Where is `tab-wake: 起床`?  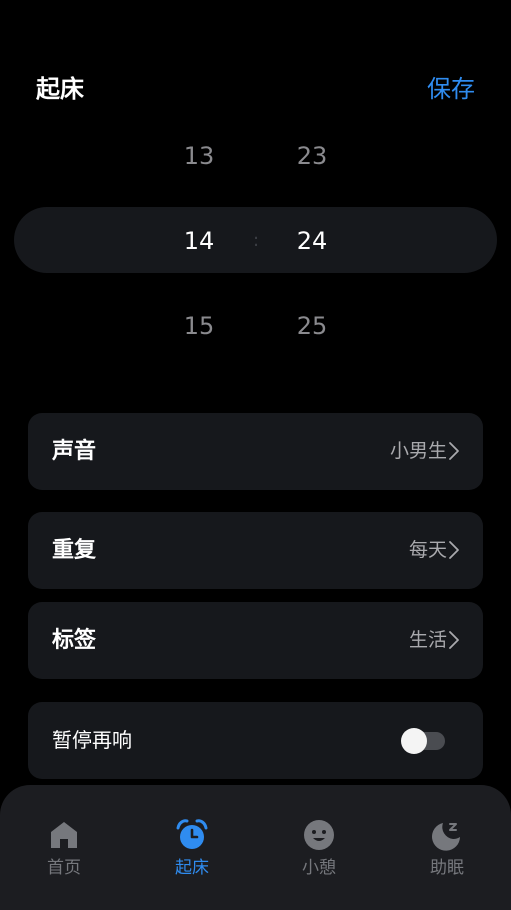 tab-wake: 起床 is located at coordinates (192, 847).